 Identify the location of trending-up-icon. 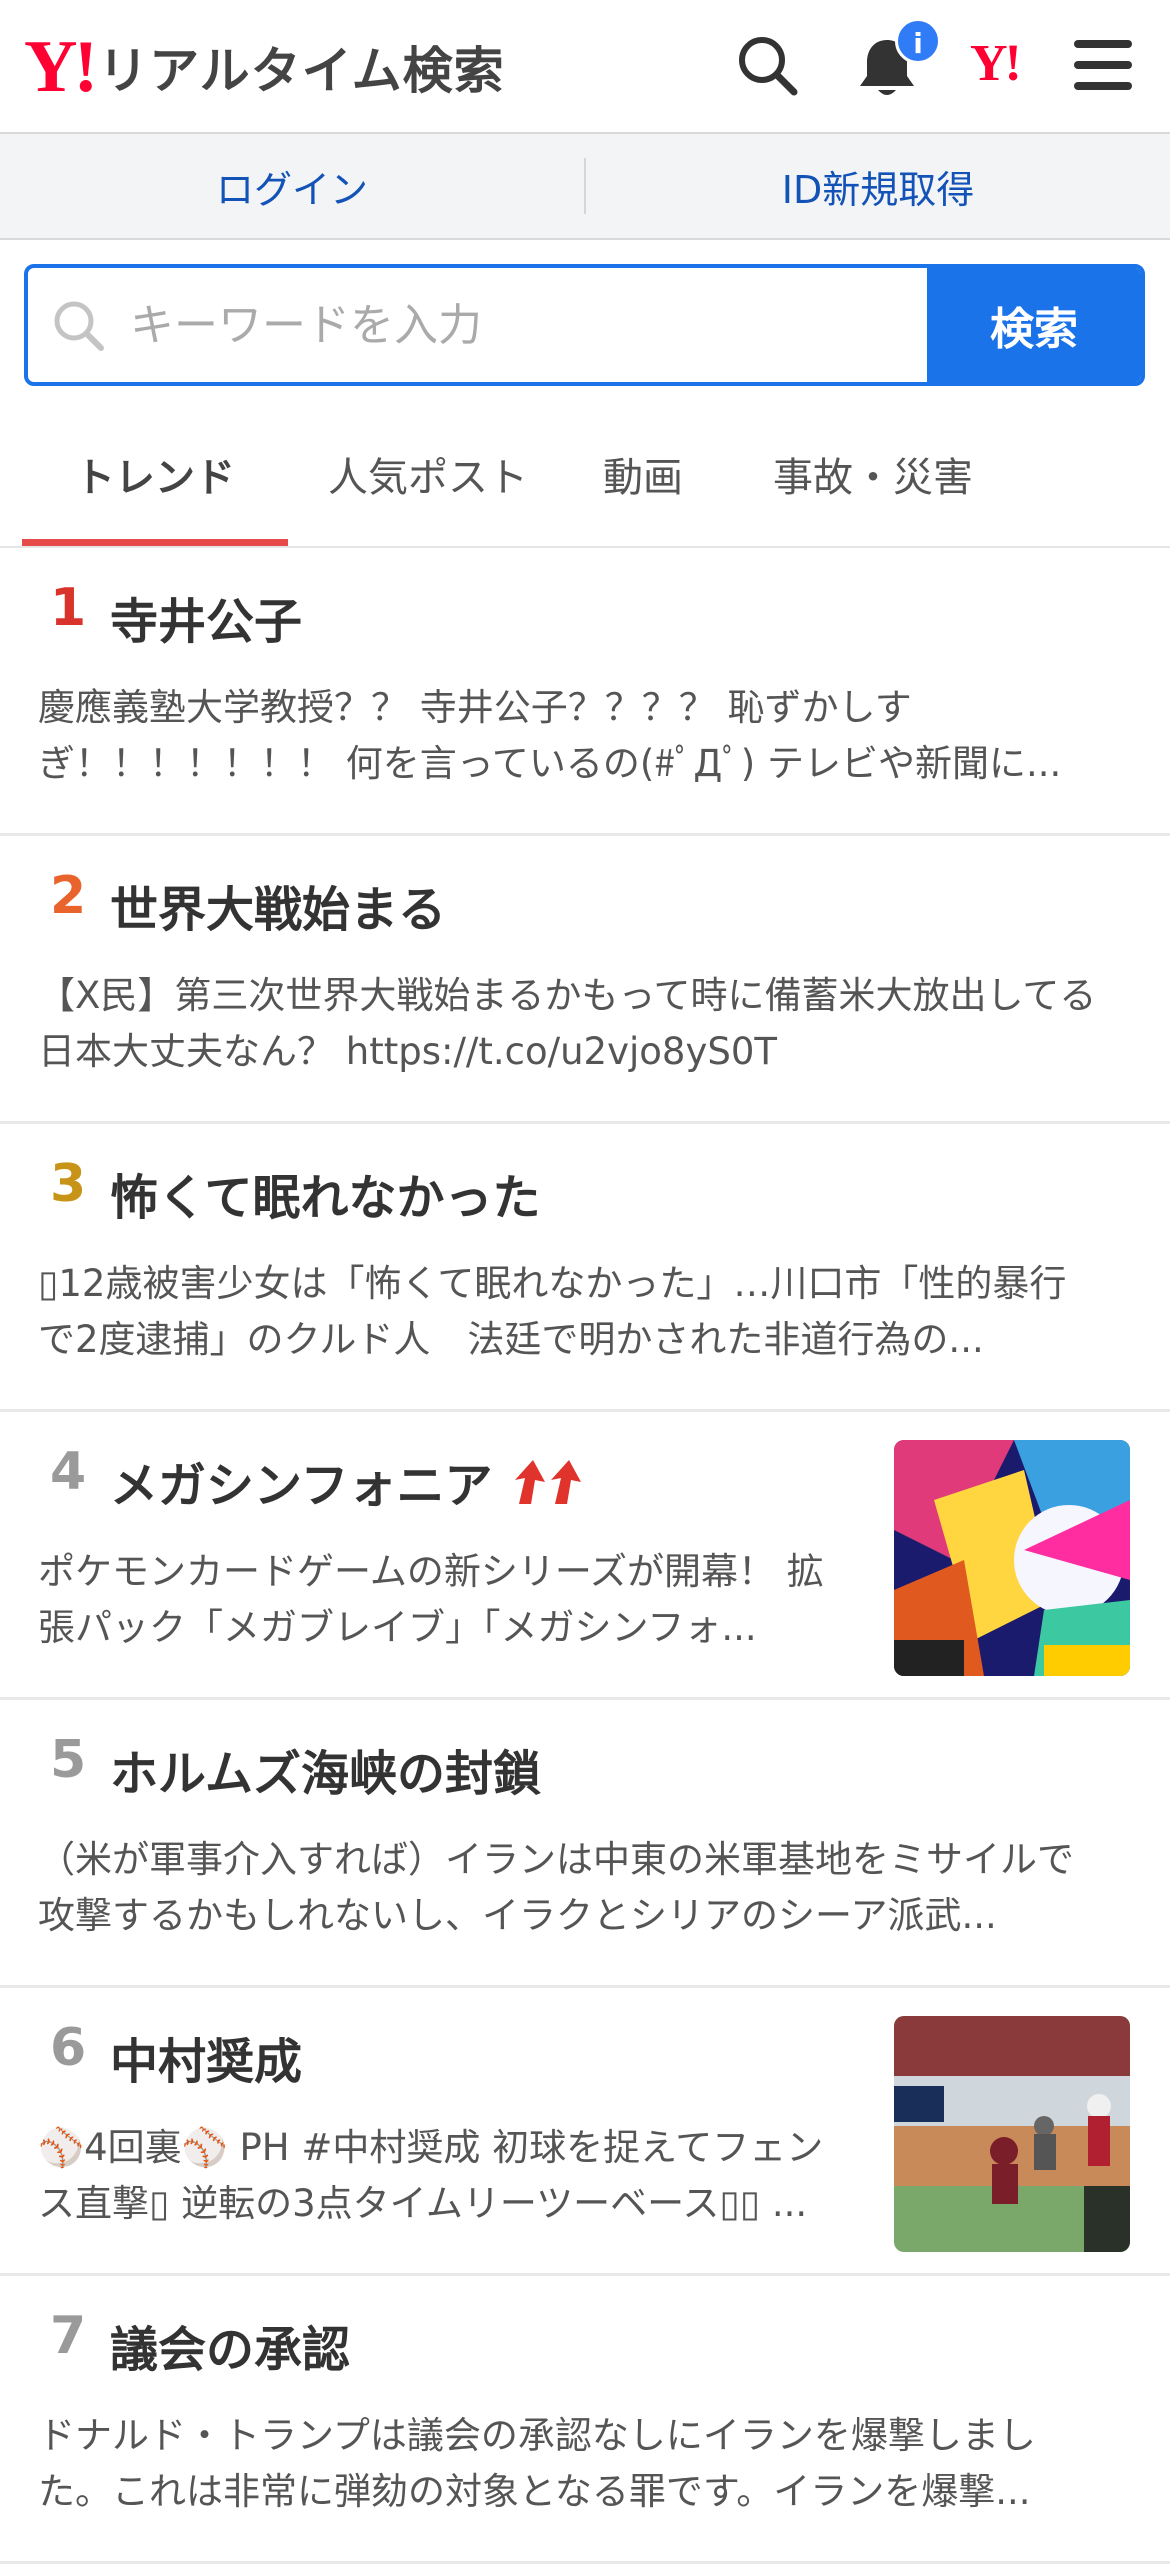
(551, 1481).